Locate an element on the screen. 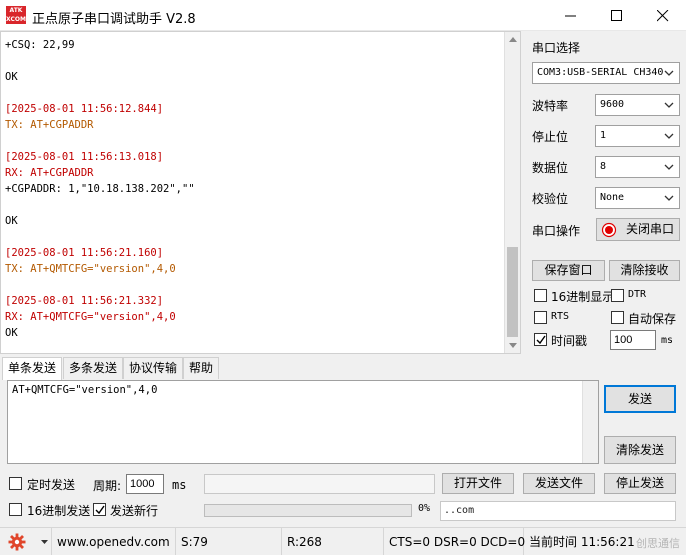 The width and height of the screenshot is (686, 555). maximize-button is located at coordinates (617, 15).